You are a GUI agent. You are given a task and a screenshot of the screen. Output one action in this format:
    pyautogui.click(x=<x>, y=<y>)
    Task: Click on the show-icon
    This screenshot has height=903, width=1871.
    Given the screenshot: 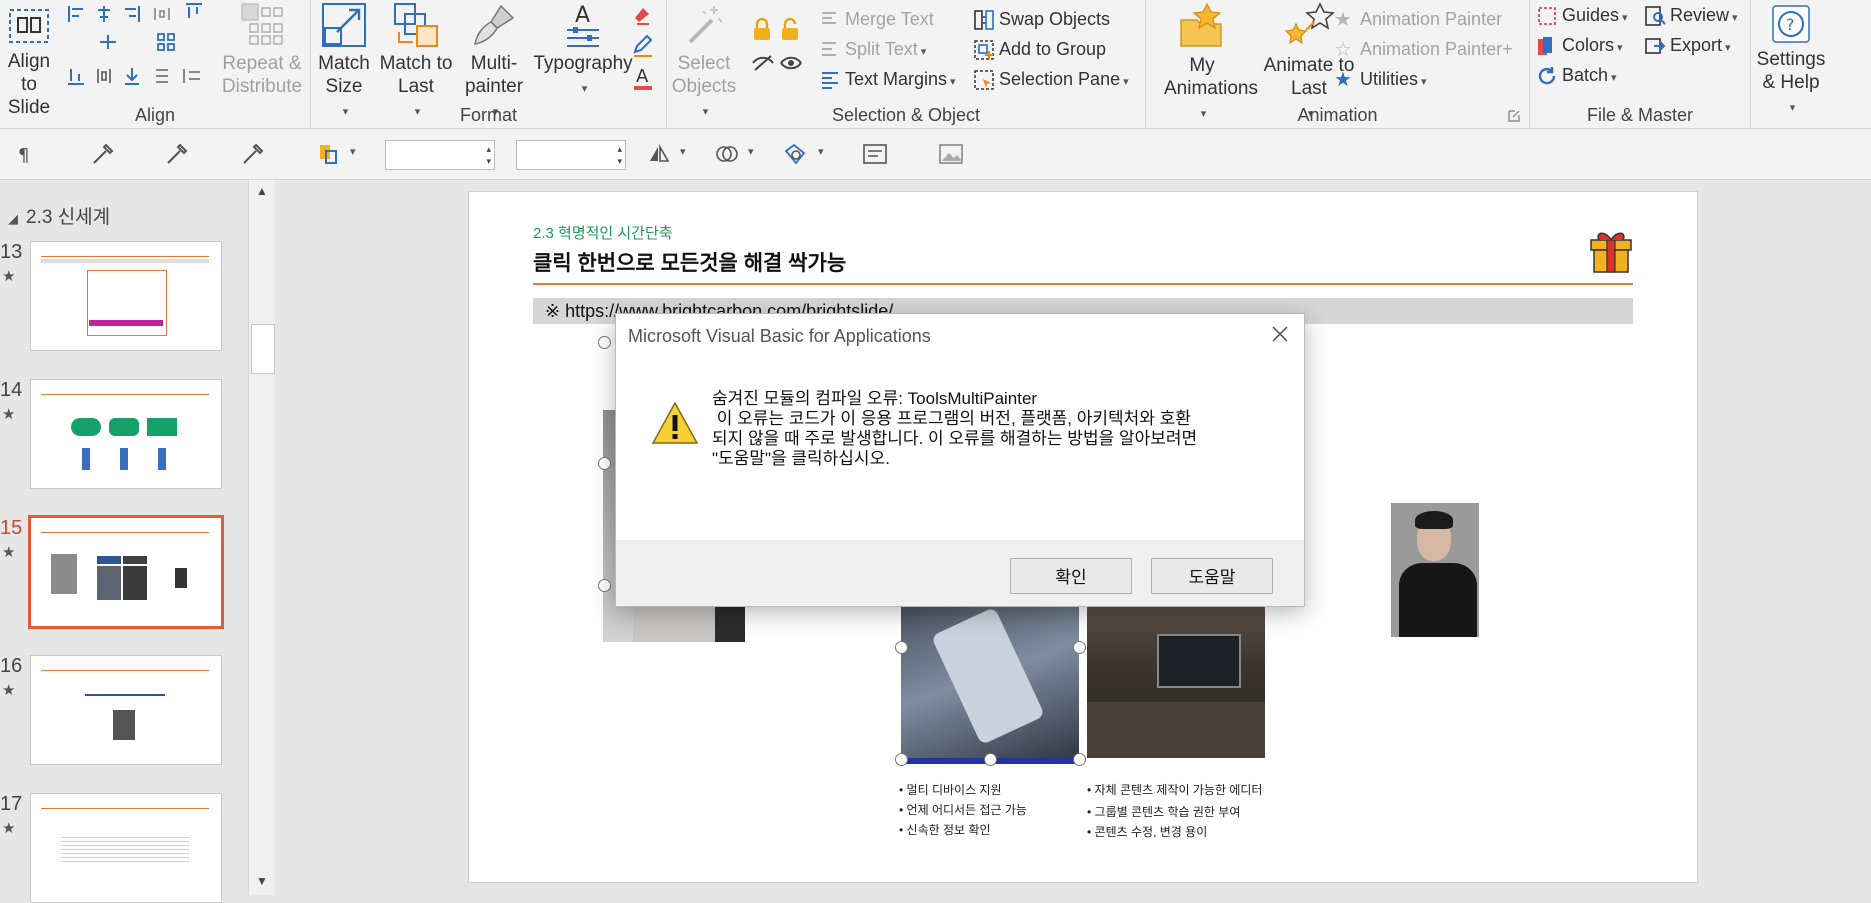 What is the action you would take?
    pyautogui.click(x=791, y=63)
    